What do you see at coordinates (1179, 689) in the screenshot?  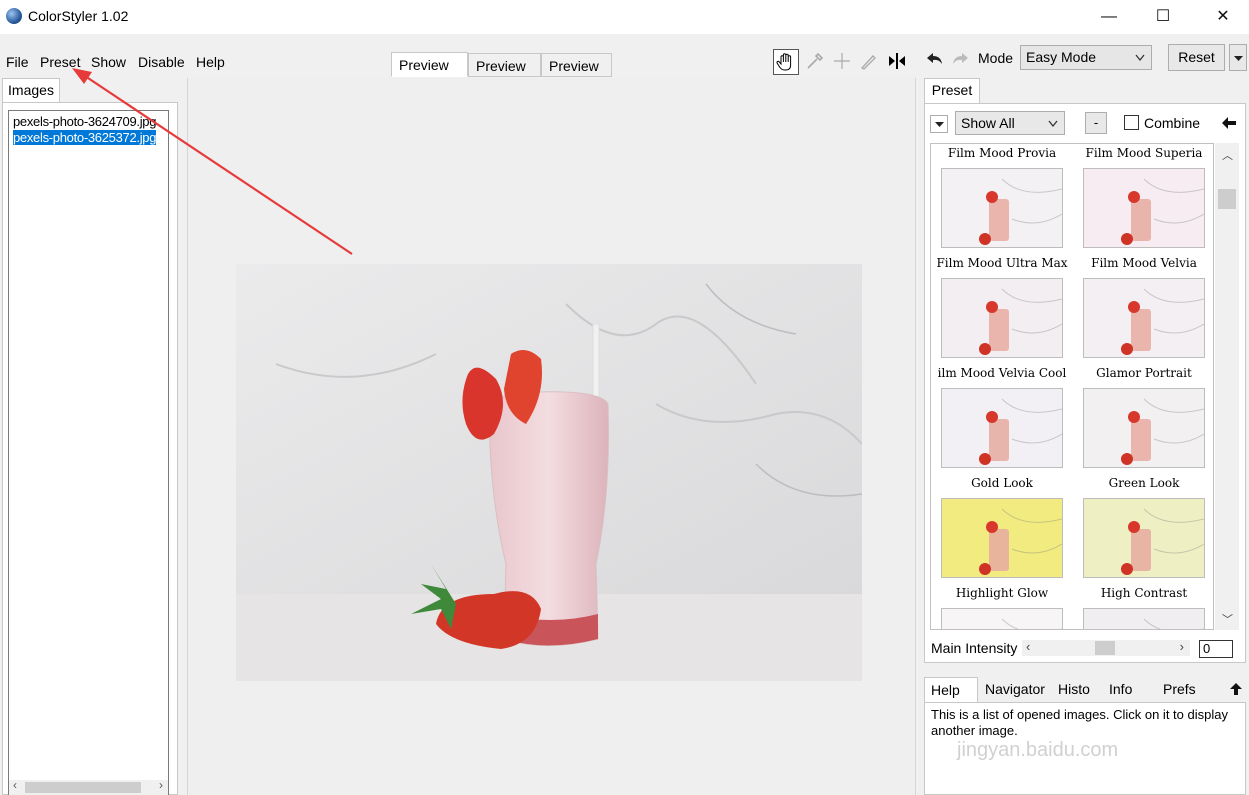 I see `tab-prefs: Prefs` at bounding box center [1179, 689].